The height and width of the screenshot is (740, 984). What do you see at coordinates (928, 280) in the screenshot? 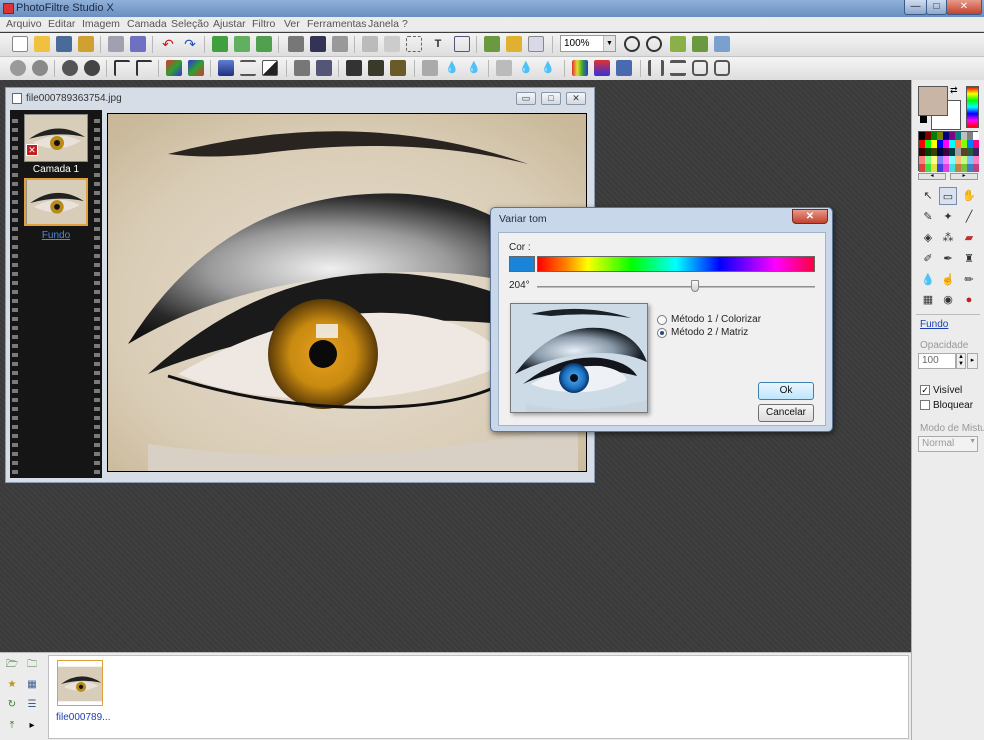
I see `blur-tool-icon: 💧` at bounding box center [928, 280].